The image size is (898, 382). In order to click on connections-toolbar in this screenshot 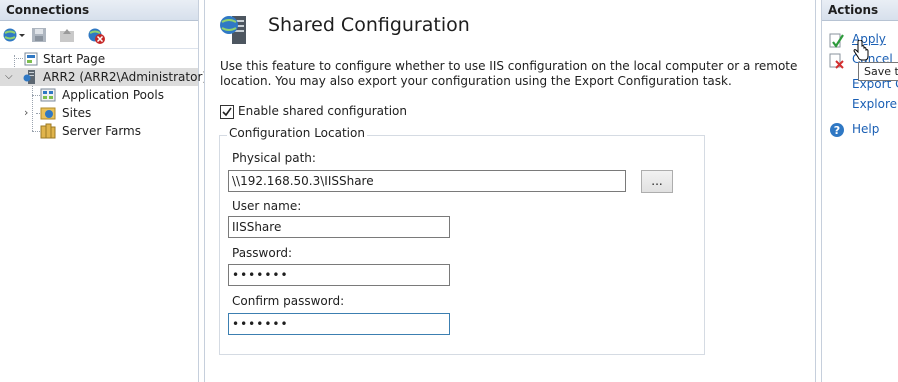, I will do `click(99, 35)`.